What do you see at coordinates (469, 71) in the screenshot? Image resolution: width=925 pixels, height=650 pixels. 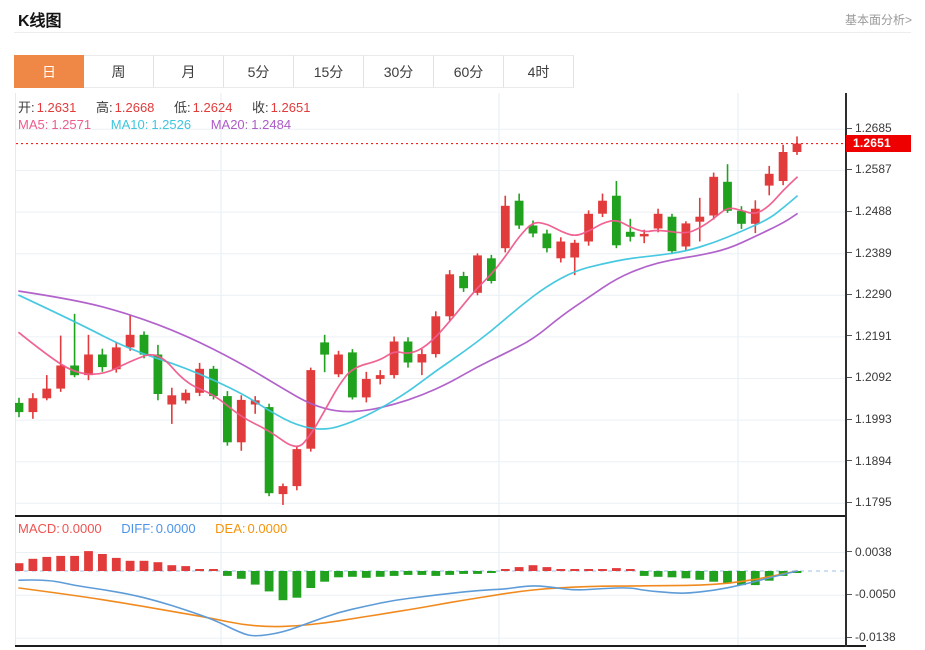 I see `period-tab-6: 60分` at bounding box center [469, 71].